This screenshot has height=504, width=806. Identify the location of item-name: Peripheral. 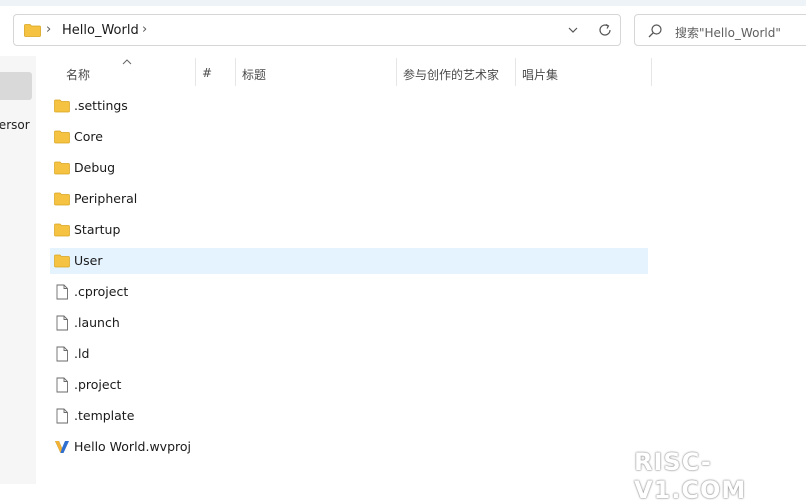
(106, 198).